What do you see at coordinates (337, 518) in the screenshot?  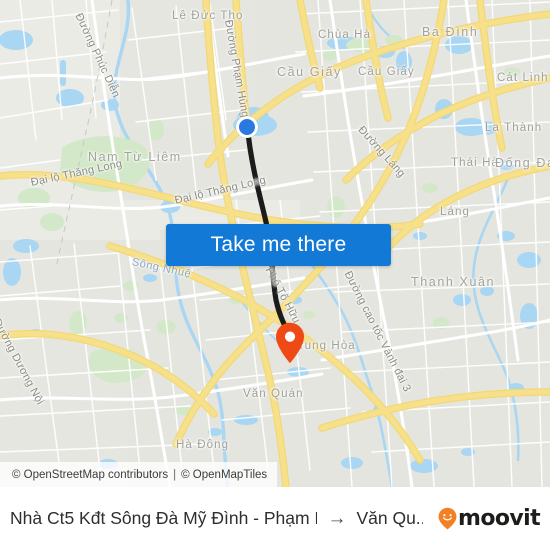 I see `arrow-right-icon: →` at bounding box center [337, 518].